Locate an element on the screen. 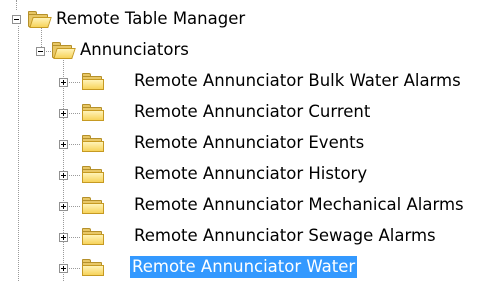 Image resolution: width=499 pixels, height=281 pixels. tree-node-label: Remote Annunciator Mechanical Alarms is located at coordinates (299, 205).